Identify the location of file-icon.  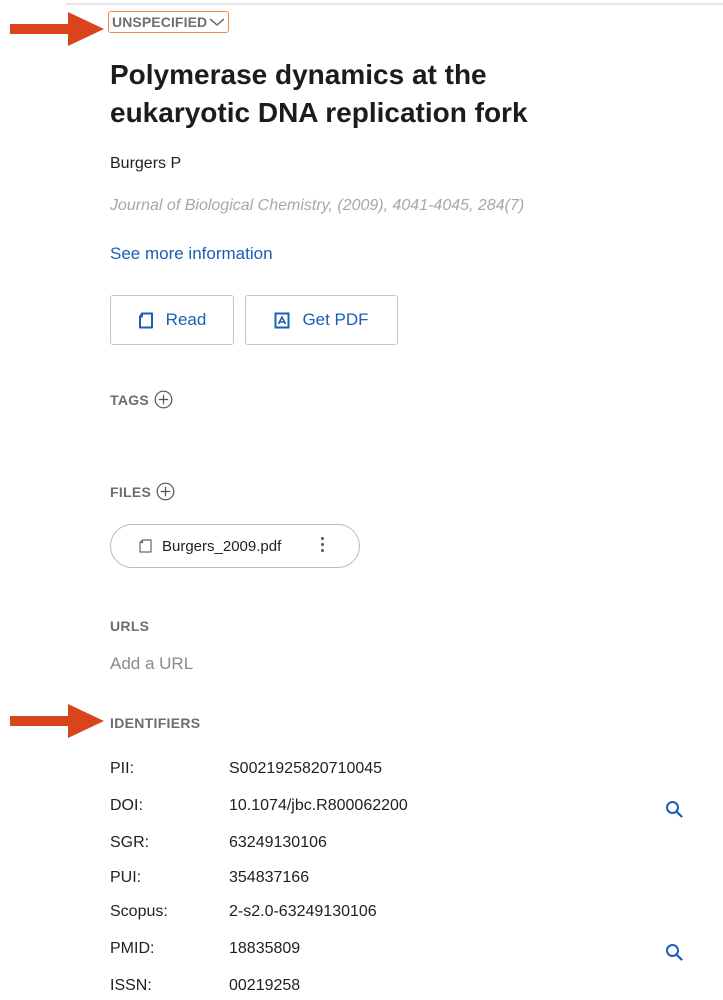
(145, 546).